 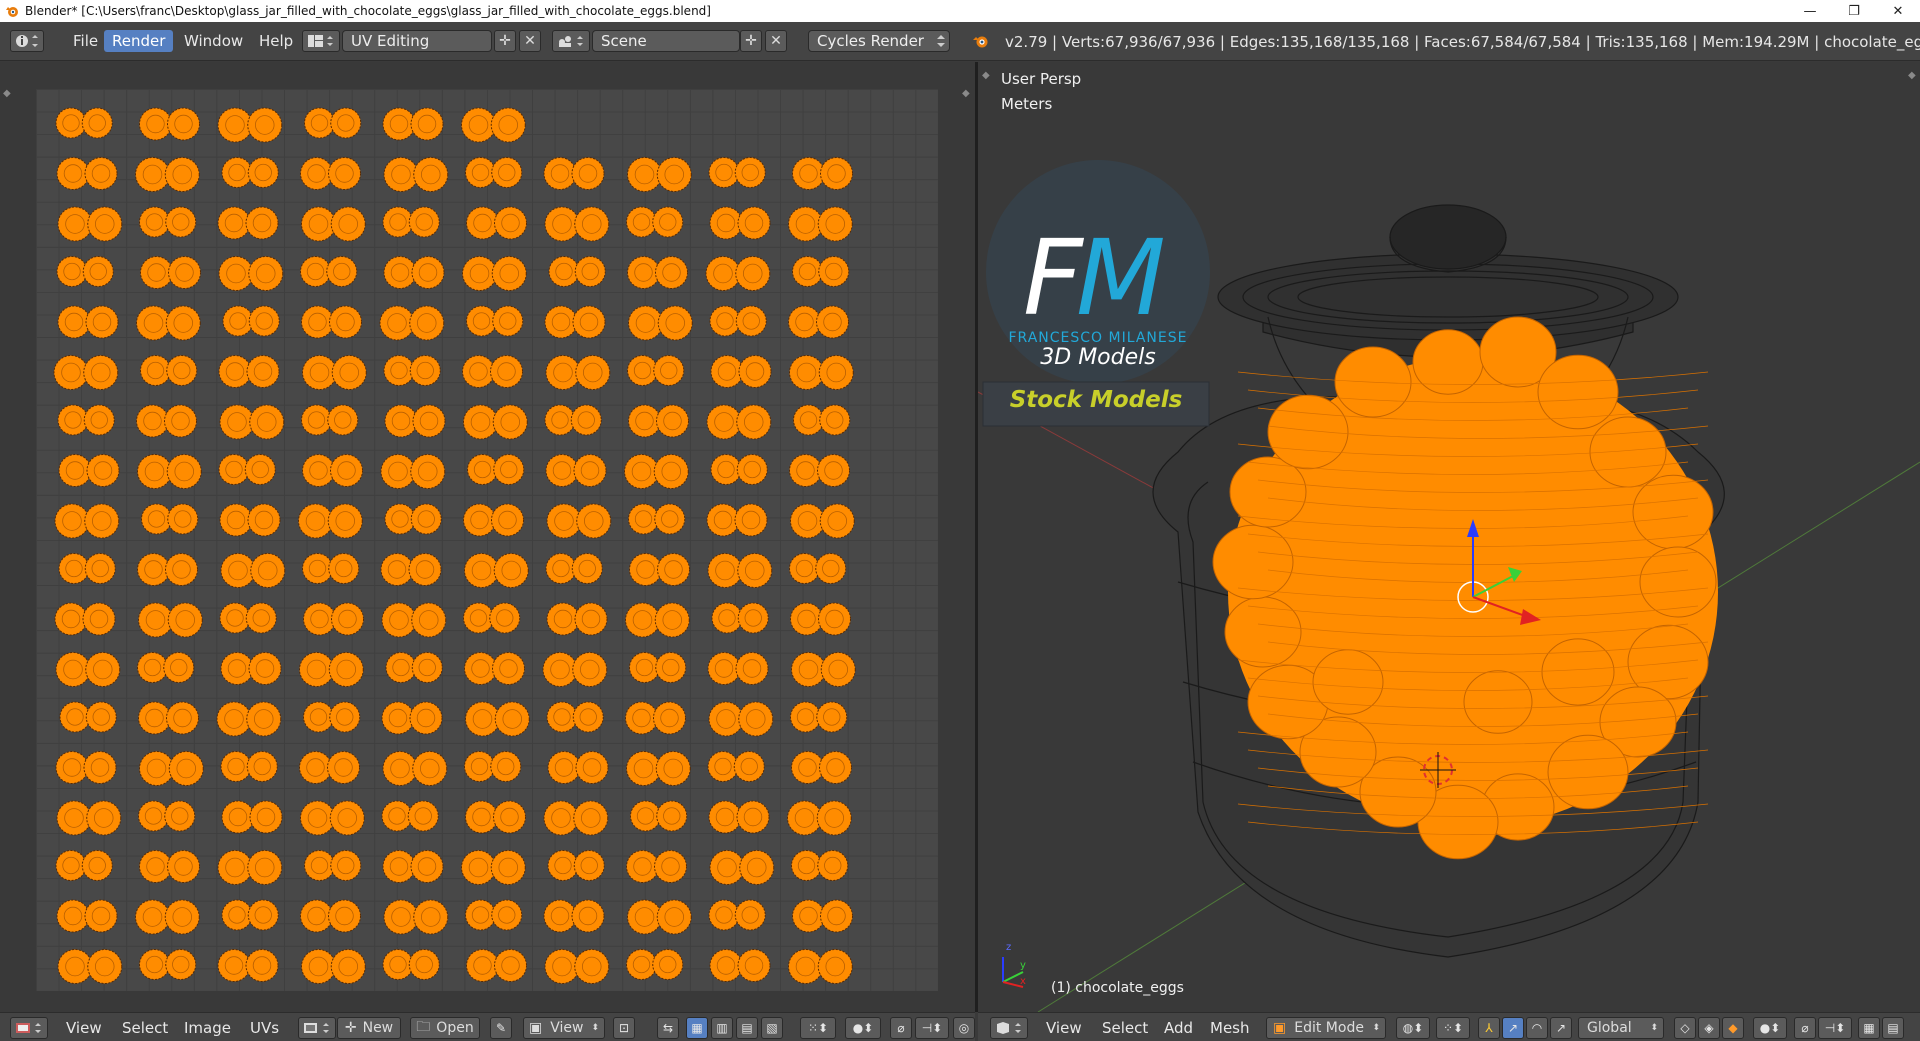 What do you see at coordinates (505, 41) in the screenshot?
I see `add-layout-button: ✛` at bounding box center [505, 41].